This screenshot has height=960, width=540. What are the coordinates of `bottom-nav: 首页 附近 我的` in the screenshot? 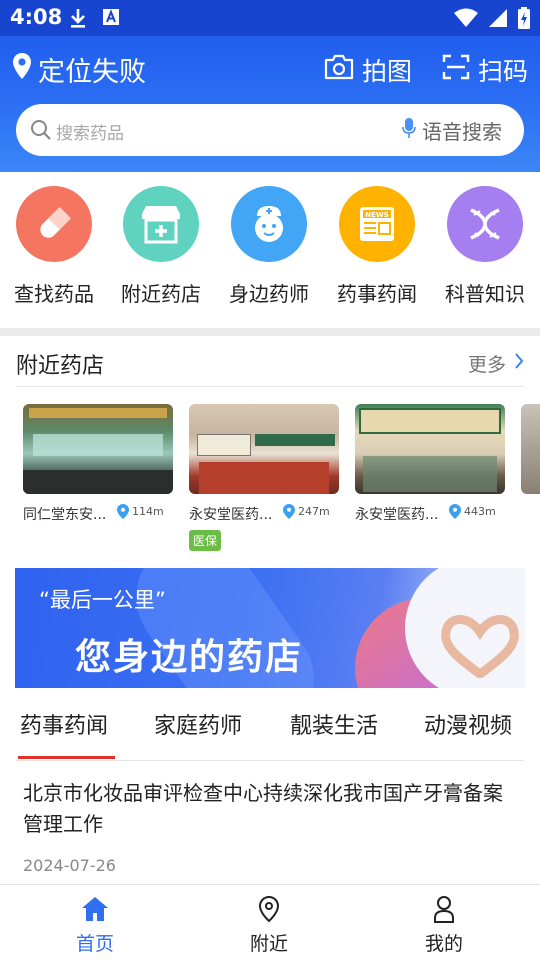 It's located at (270, 922).